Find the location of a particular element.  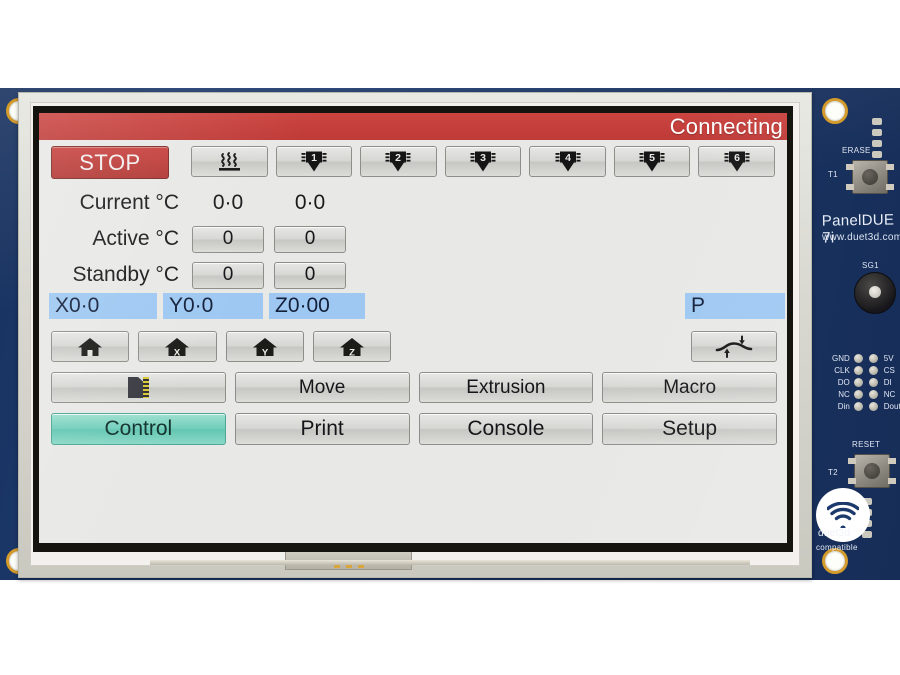

current-temp-value-0: 0·0 is located at coordinates (228, 202).